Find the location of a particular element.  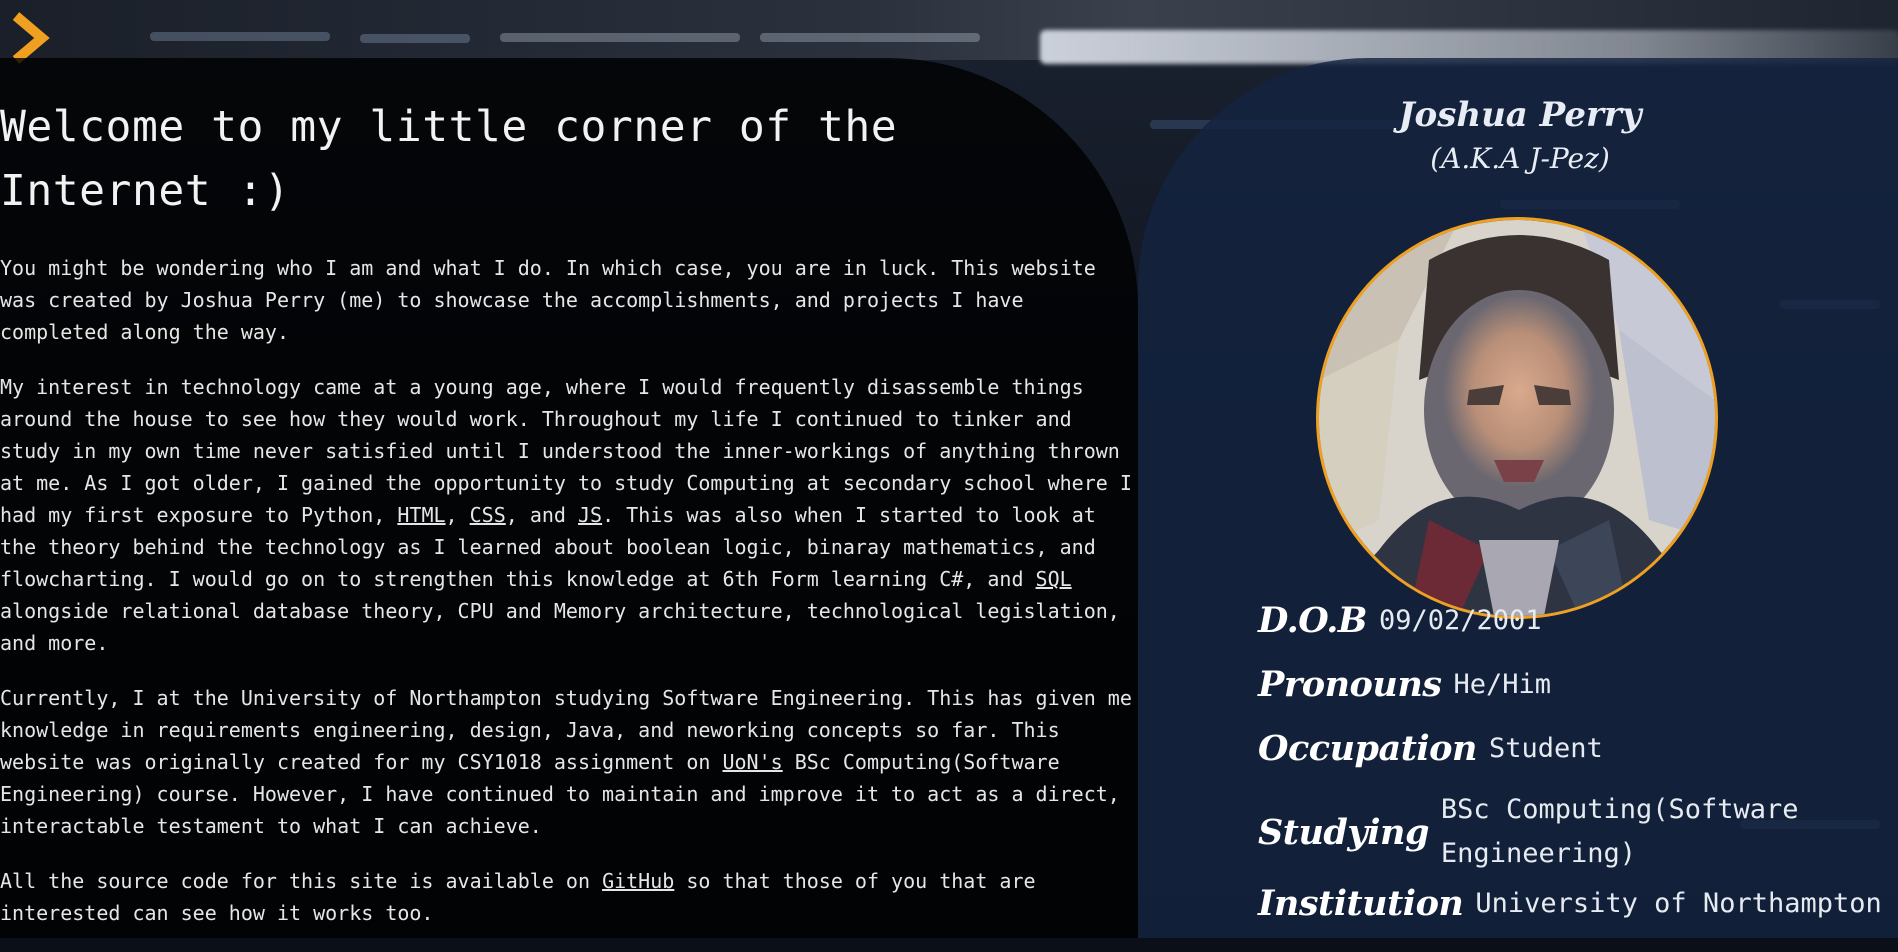

studying-value: BSc Computing(Software Engineering) is located at coordinates (1619, 831).